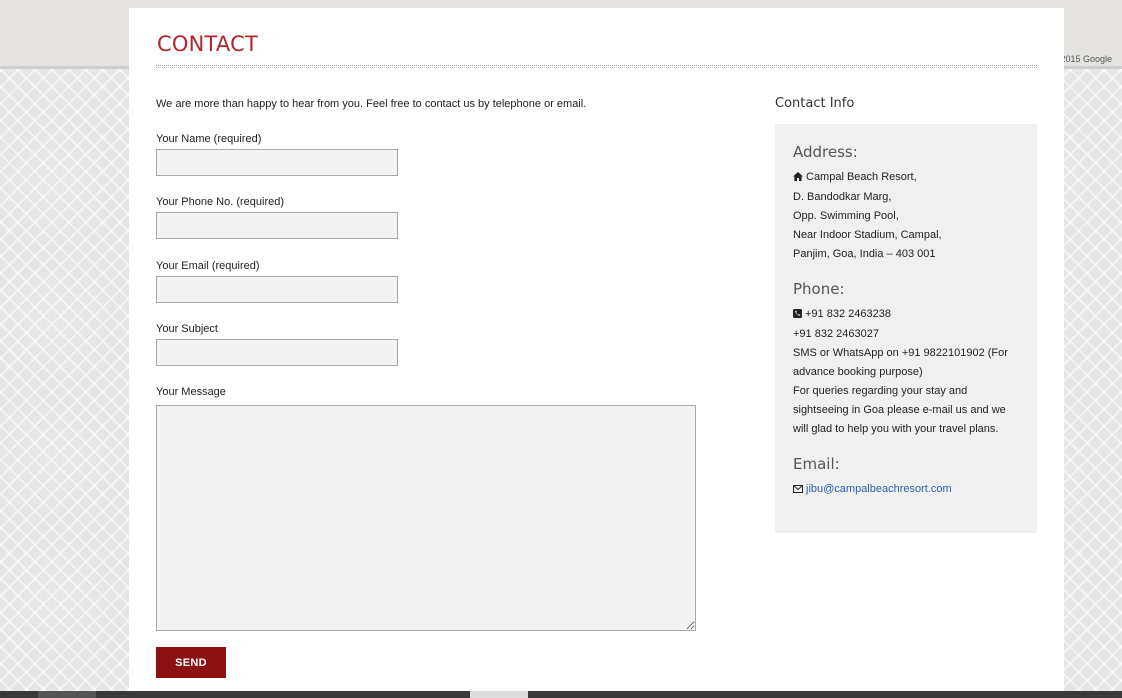 This screenshot has width=1122, height=698. What do you see at coordinates (561, 694) in the screenshot?
I see `bottom-toolbar` at bounding box center [561, 694].